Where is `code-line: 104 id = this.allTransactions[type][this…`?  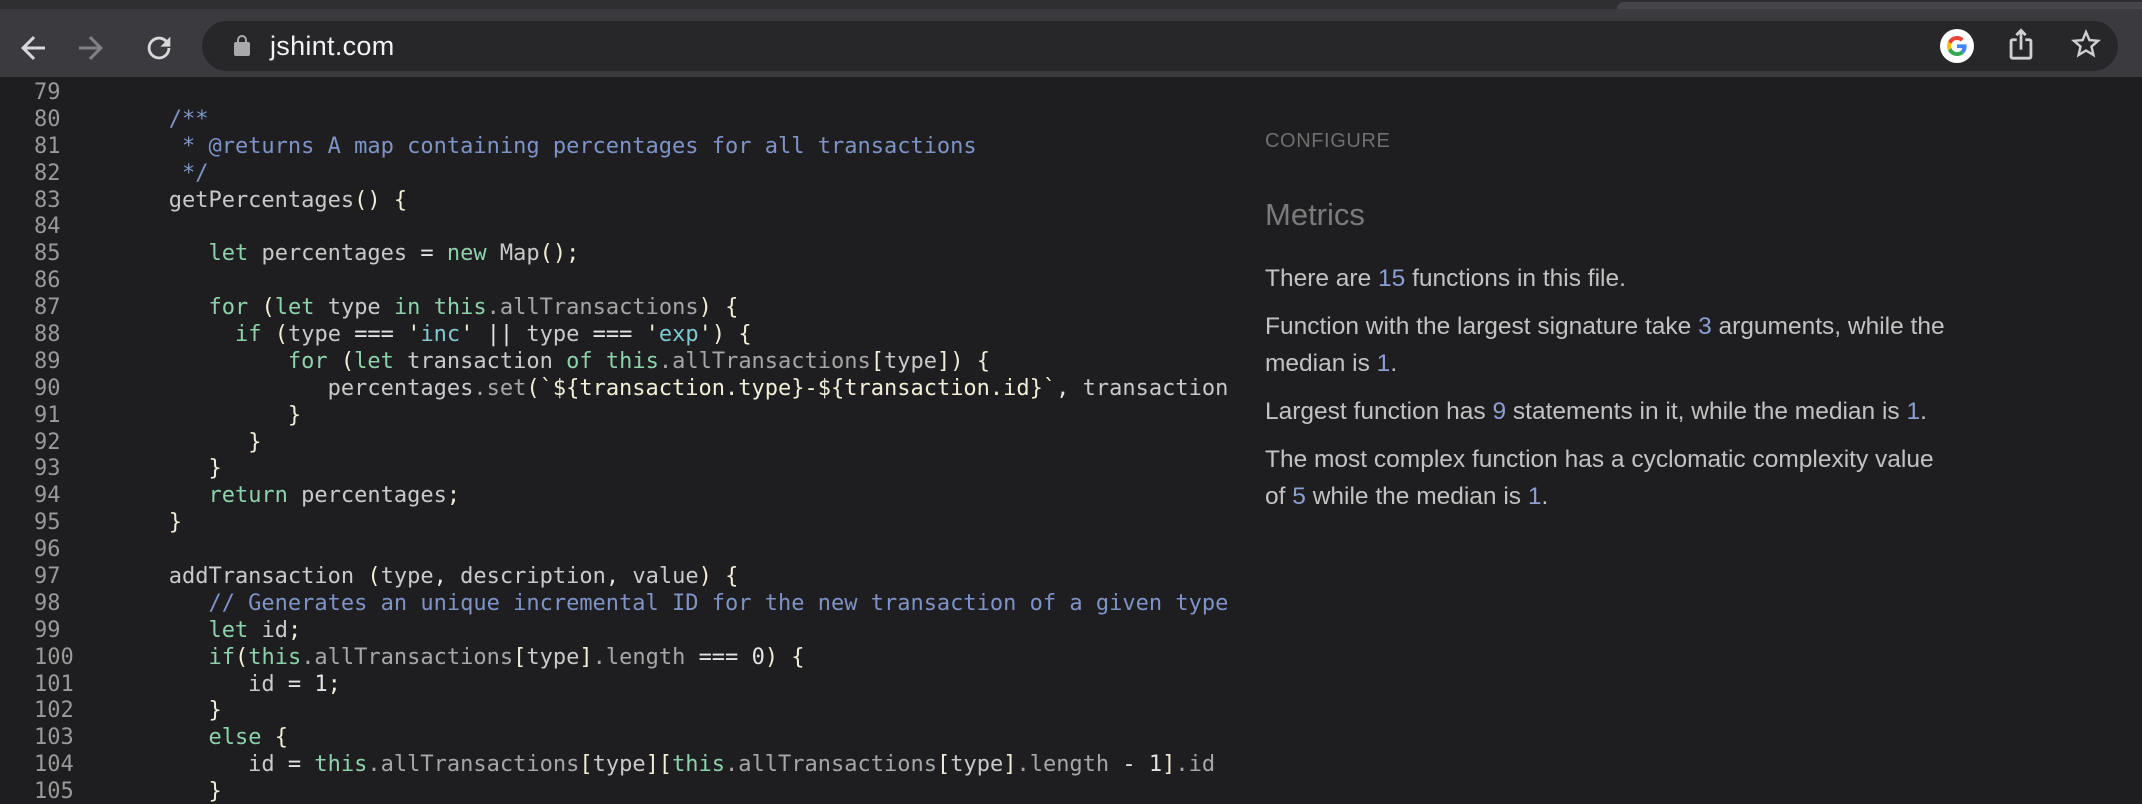
code-line: 104 id = this.allTransactions[type][this… is located at coordinates (619, 765).